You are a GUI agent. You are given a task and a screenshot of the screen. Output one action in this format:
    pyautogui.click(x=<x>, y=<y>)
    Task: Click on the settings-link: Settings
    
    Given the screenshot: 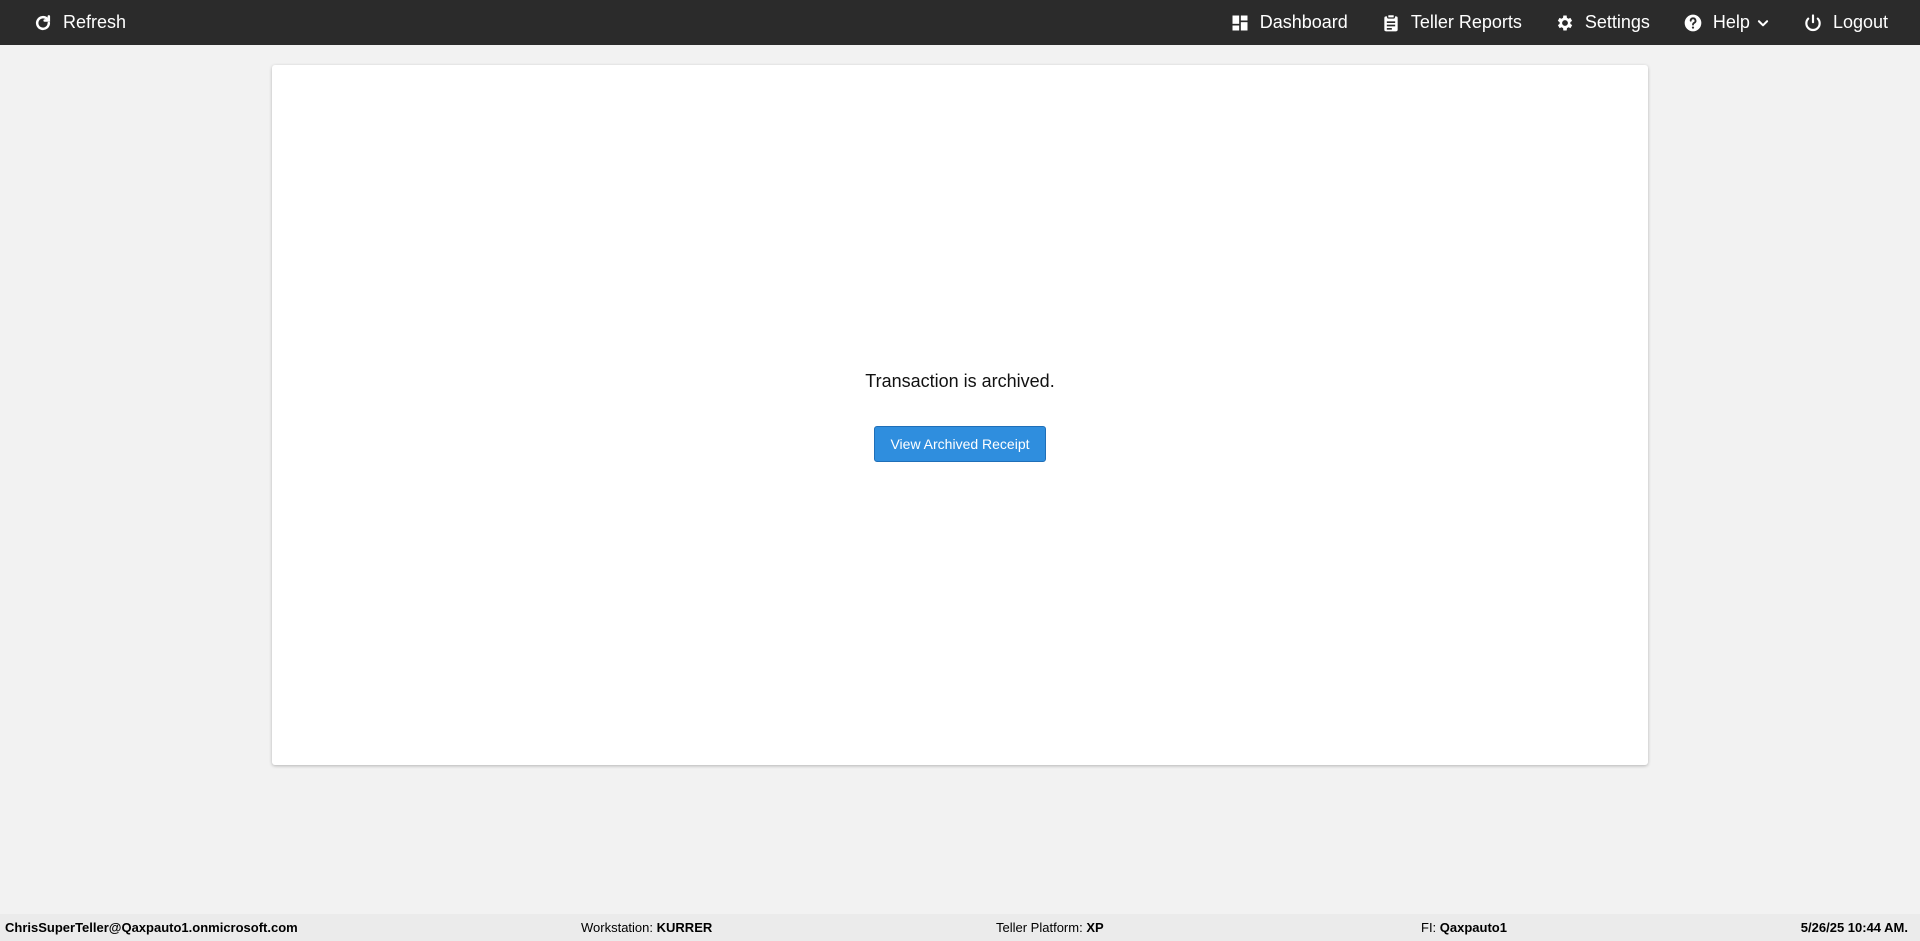 What is the action you would take?
    pyautogui.click(x=1602, y=22)
    